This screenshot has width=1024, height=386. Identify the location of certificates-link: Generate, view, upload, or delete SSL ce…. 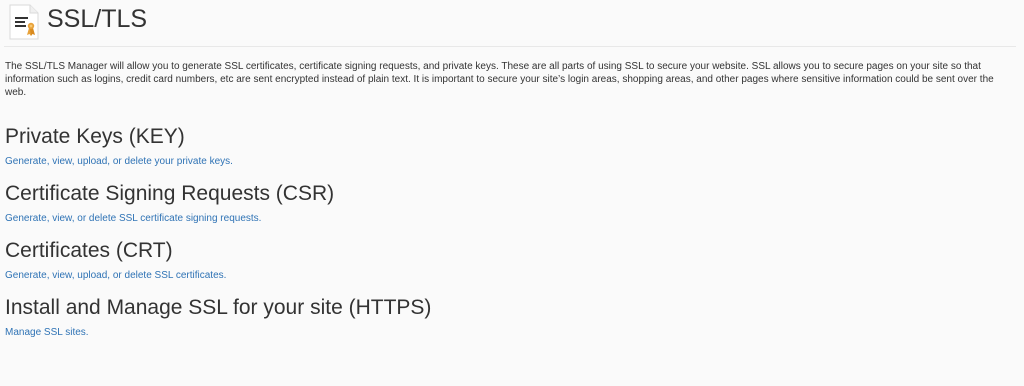
(115, 275).